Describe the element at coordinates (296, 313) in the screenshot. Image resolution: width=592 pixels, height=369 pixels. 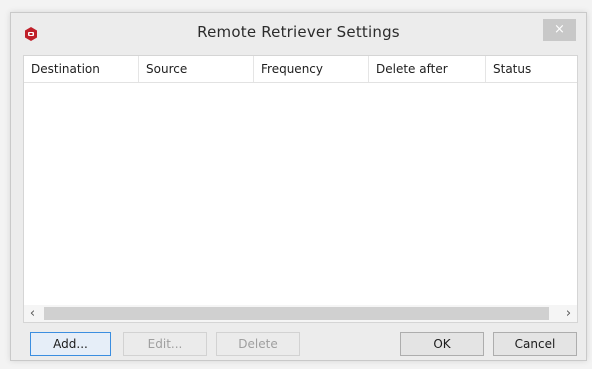
I see `scroll-thumb` at that location.